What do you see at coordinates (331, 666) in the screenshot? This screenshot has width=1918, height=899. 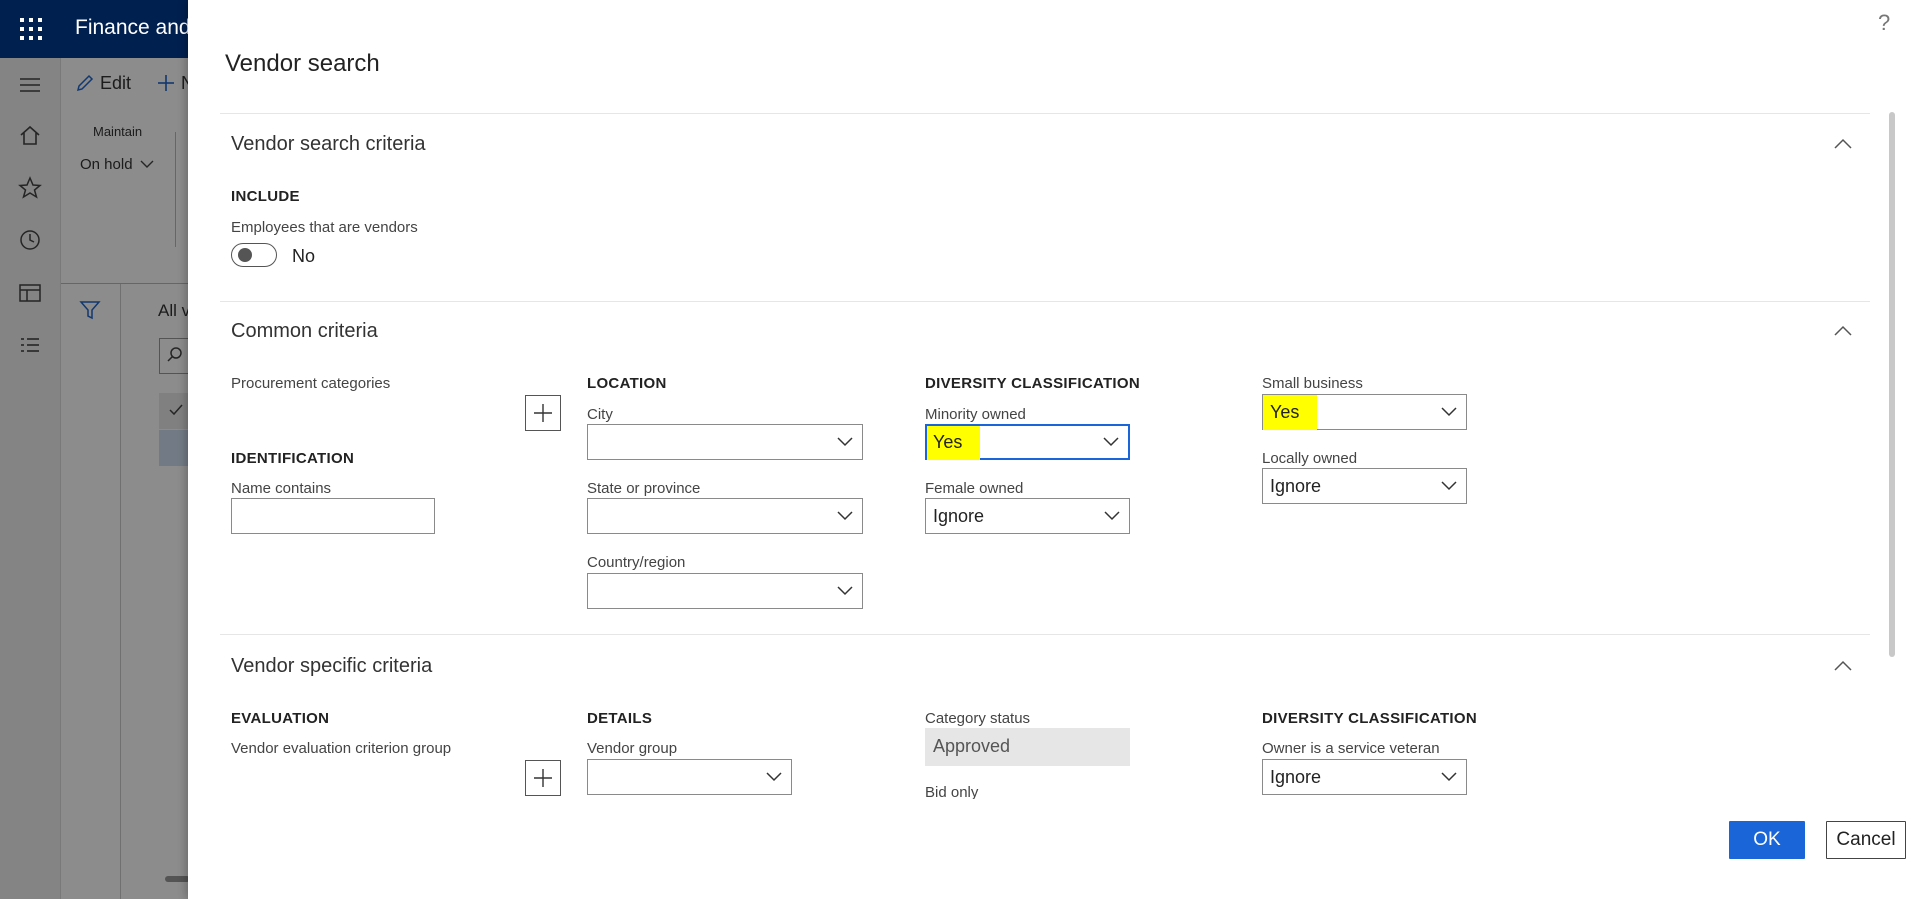 I see `vendor-specific-criteria-header: Vendor specific criteria` at bounding box center [331, 666].